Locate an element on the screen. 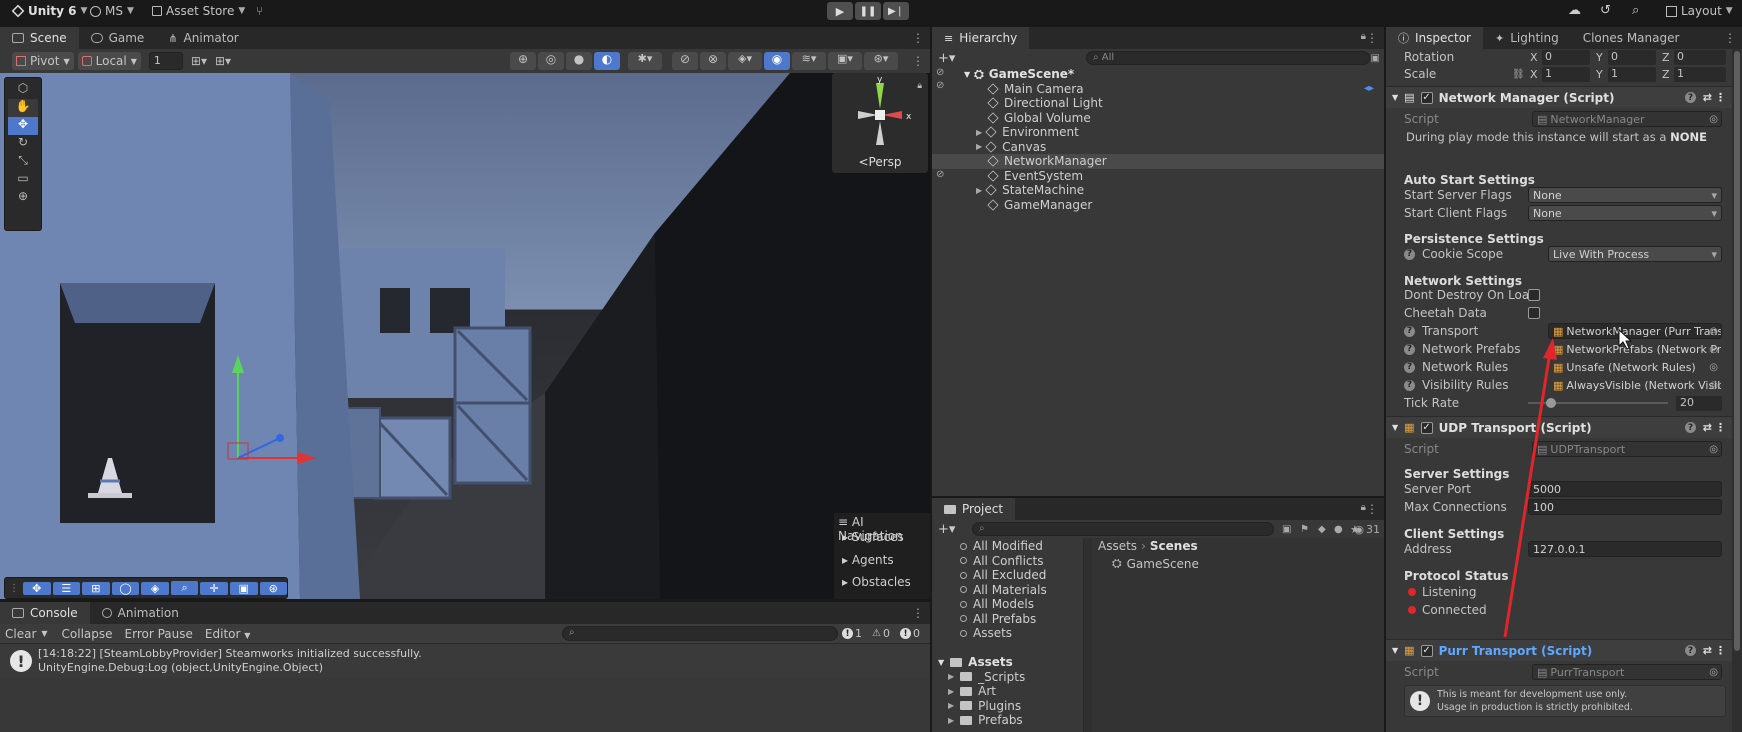  render-mode-icon: ◐ is located at coordinates (607, 61).